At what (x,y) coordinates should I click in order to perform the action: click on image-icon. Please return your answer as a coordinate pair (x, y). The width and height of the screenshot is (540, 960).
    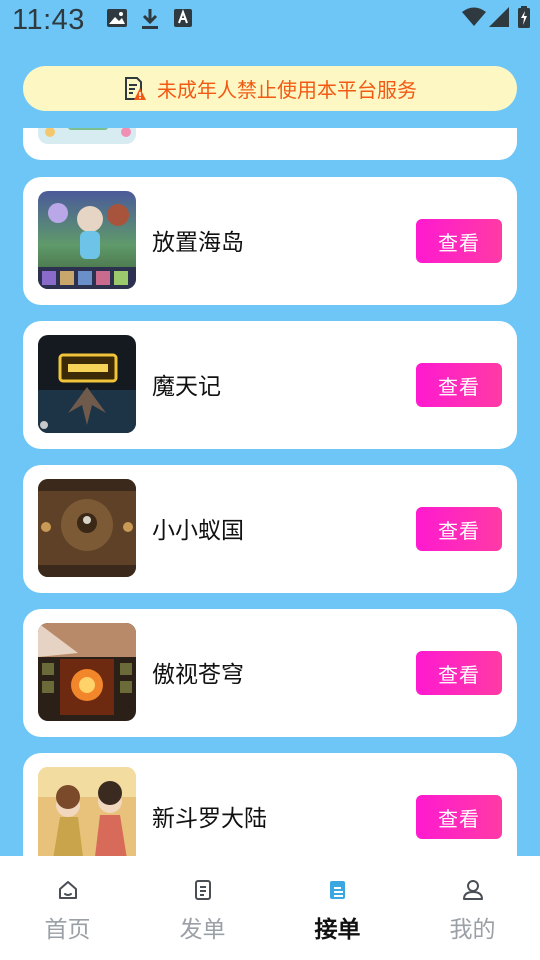
    Looking at the image, I should click on (117, 20).